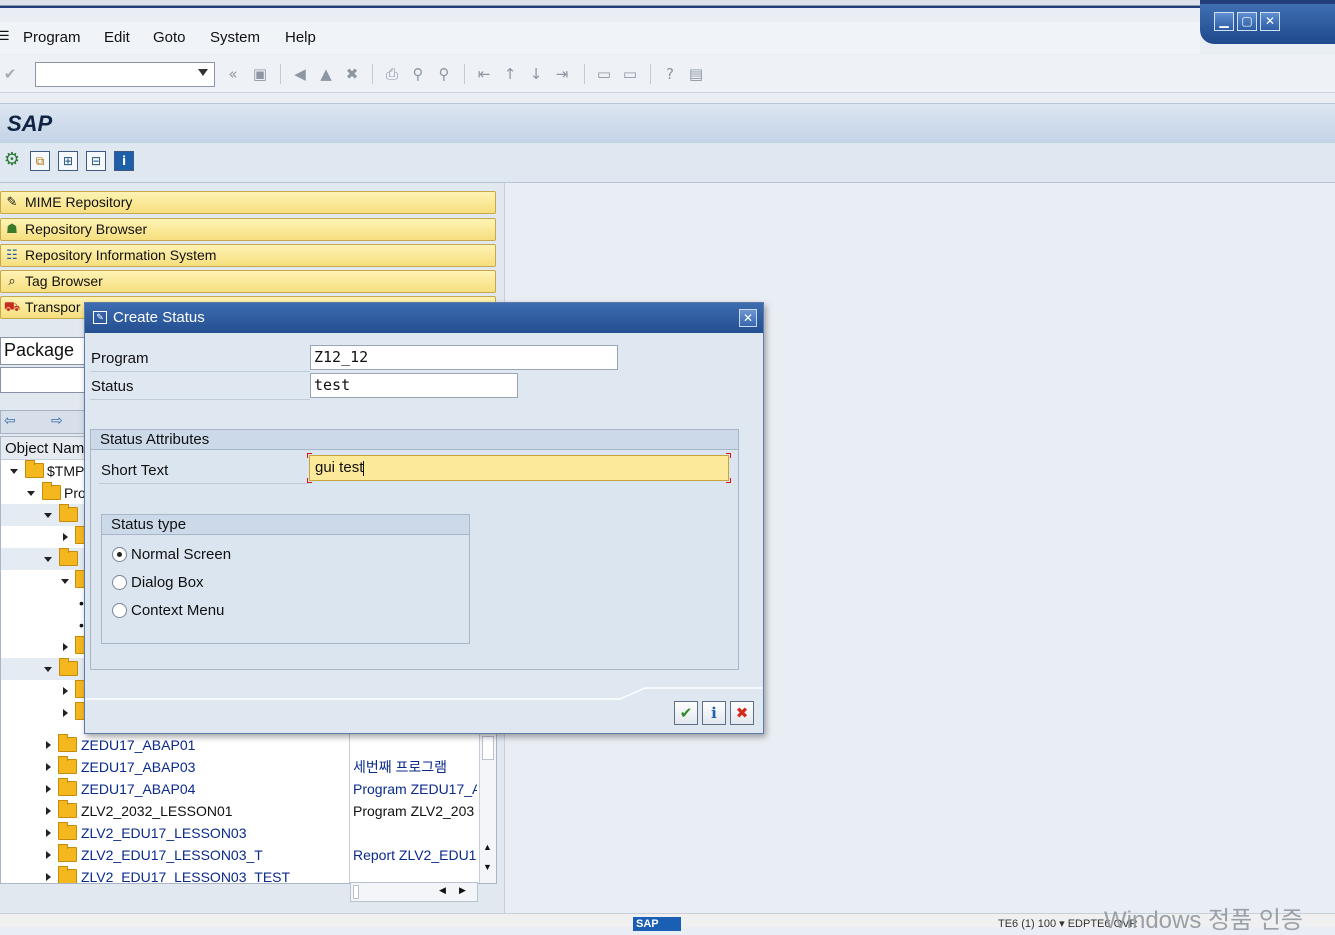  Describe the element at coordinates (135, 470) in the screenshot. I see `short-text-label: Short Text` at that location.